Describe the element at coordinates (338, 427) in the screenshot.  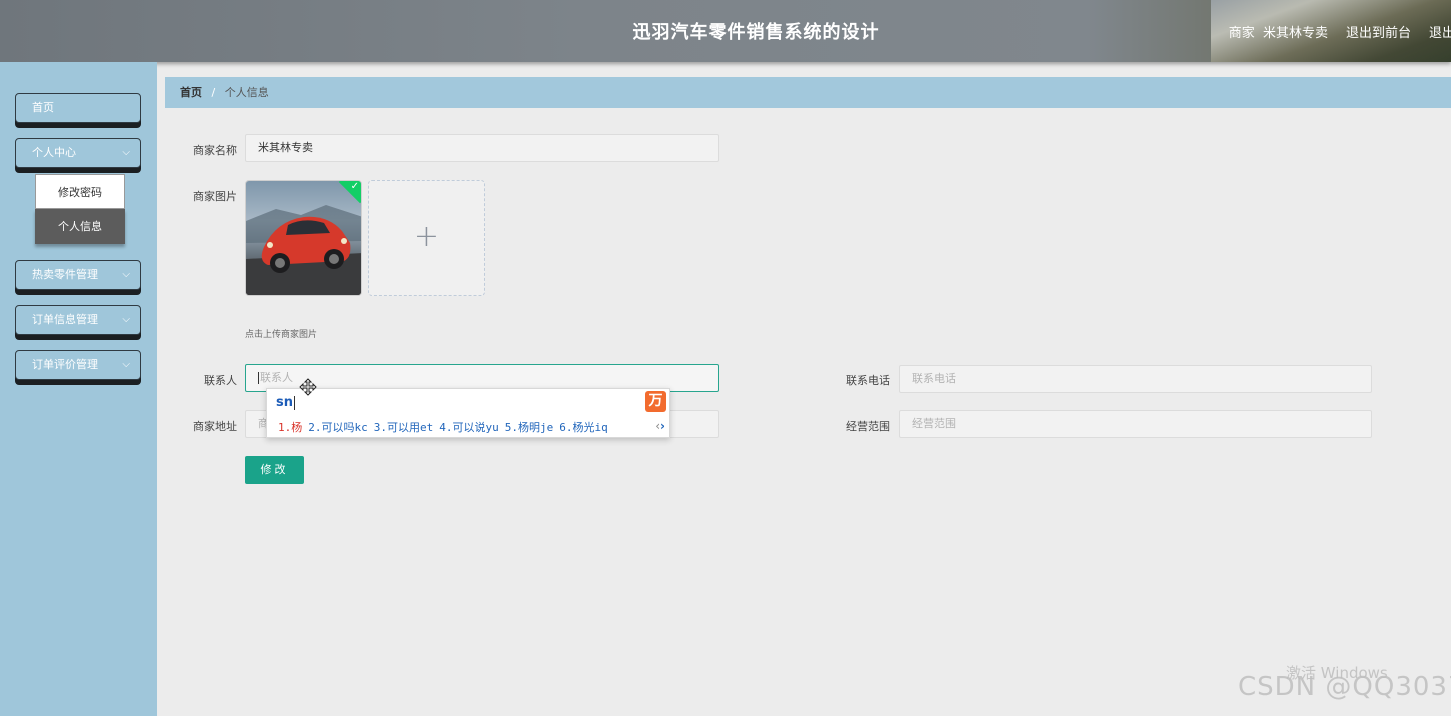
I see `ime-candidate: 2.可以吗kc` at that location.